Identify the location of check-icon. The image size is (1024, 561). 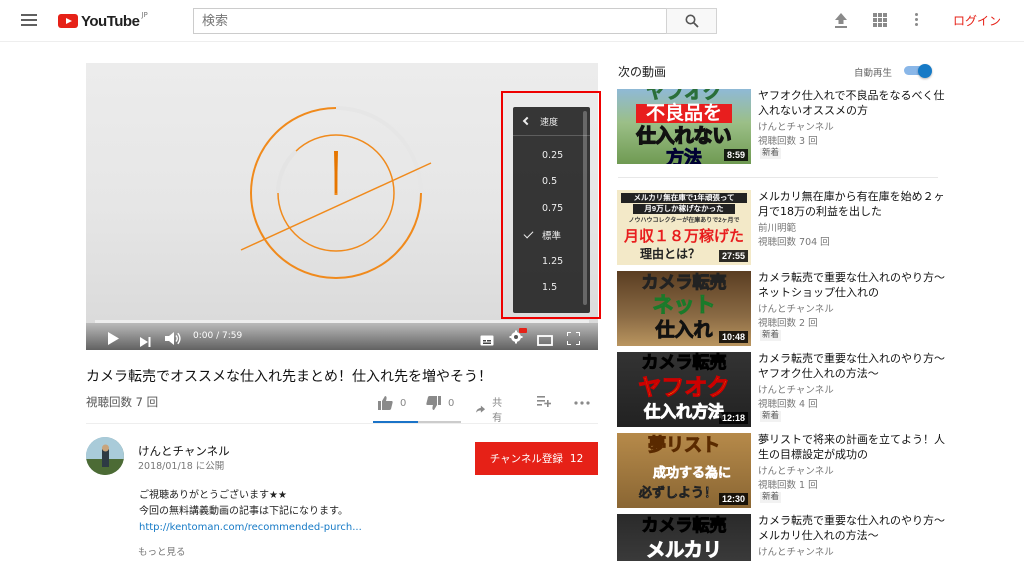
(528, 233).